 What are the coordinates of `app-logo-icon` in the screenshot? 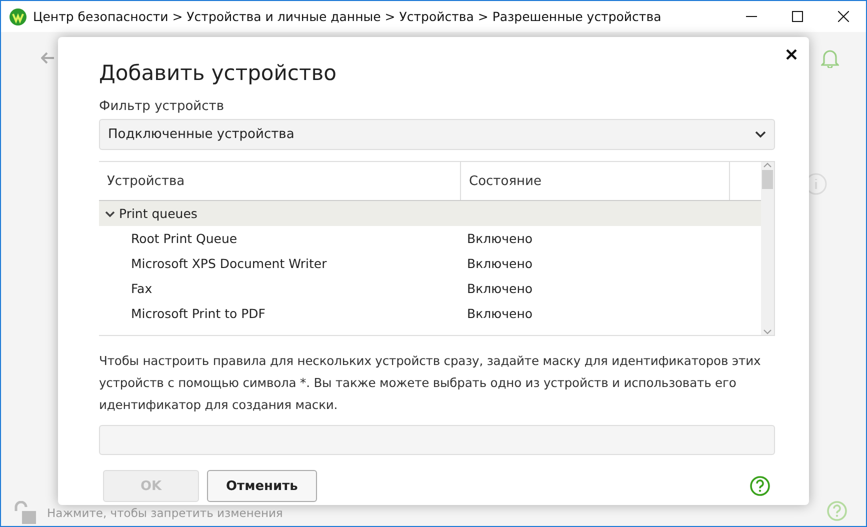 It's located at (18, 17).